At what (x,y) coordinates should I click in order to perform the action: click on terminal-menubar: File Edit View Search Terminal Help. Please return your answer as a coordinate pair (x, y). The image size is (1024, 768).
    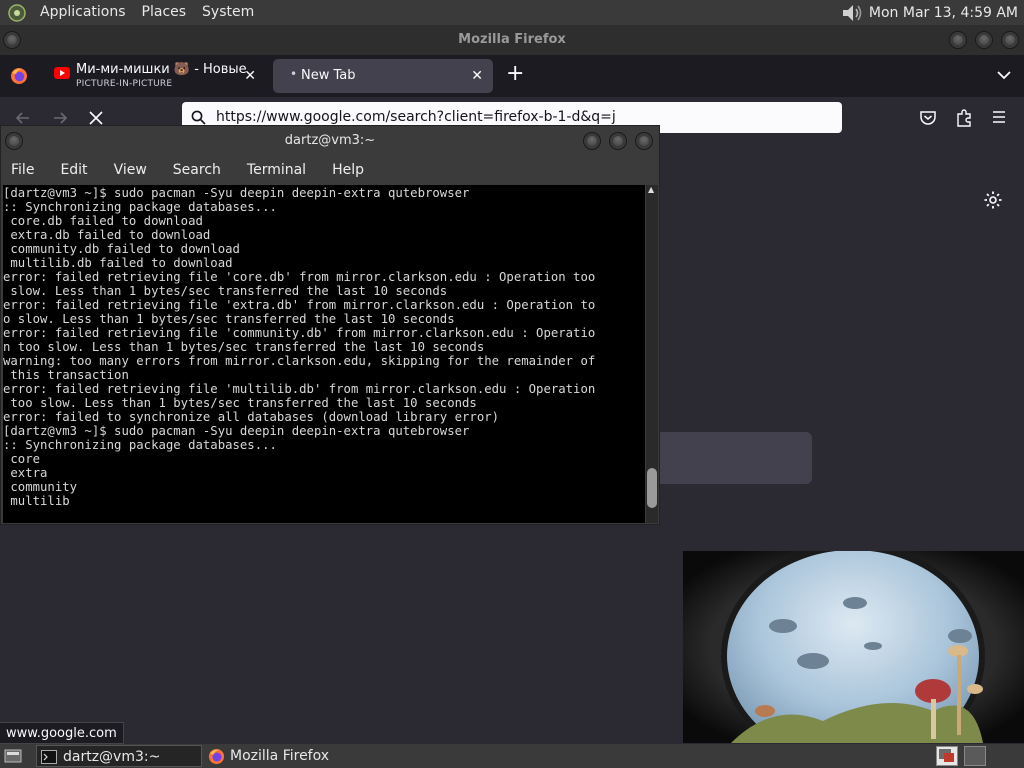
    Looking at the image, I should click on (330, 170).